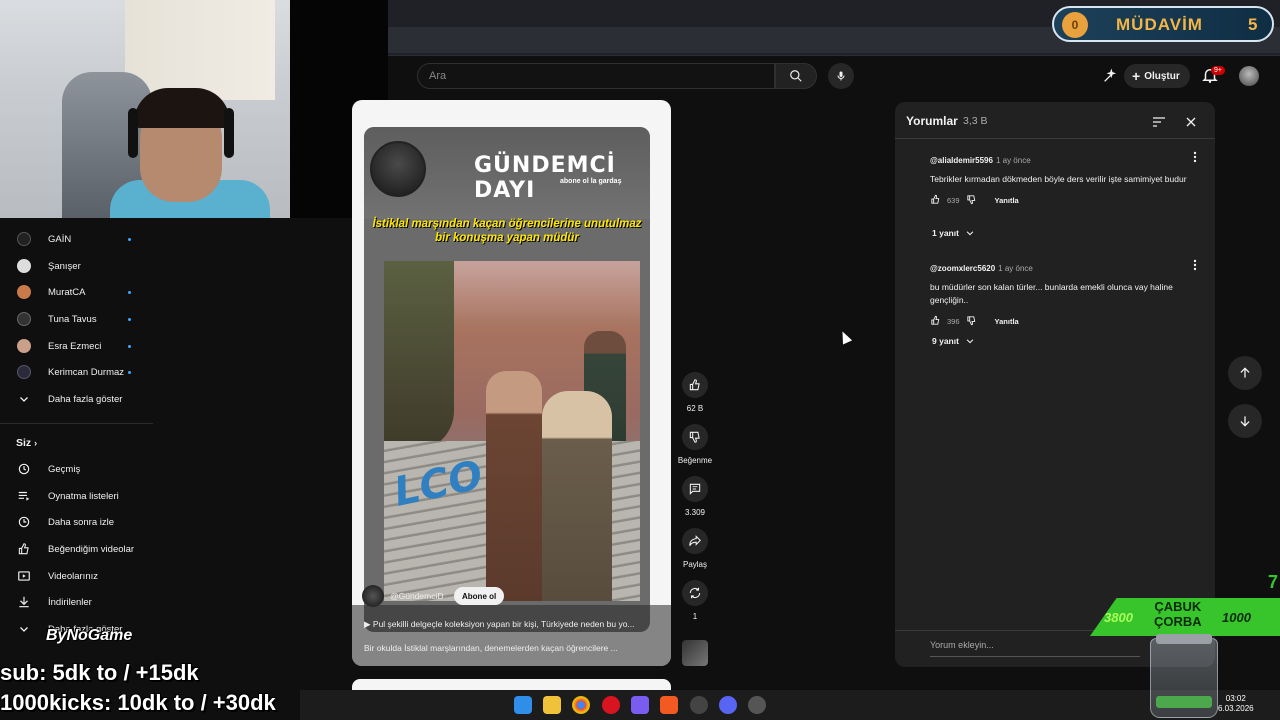  What do you see at coordinates (695, 653) in the screenshot?
I see `sound-thumbnail` at bounding box center [695, 653].